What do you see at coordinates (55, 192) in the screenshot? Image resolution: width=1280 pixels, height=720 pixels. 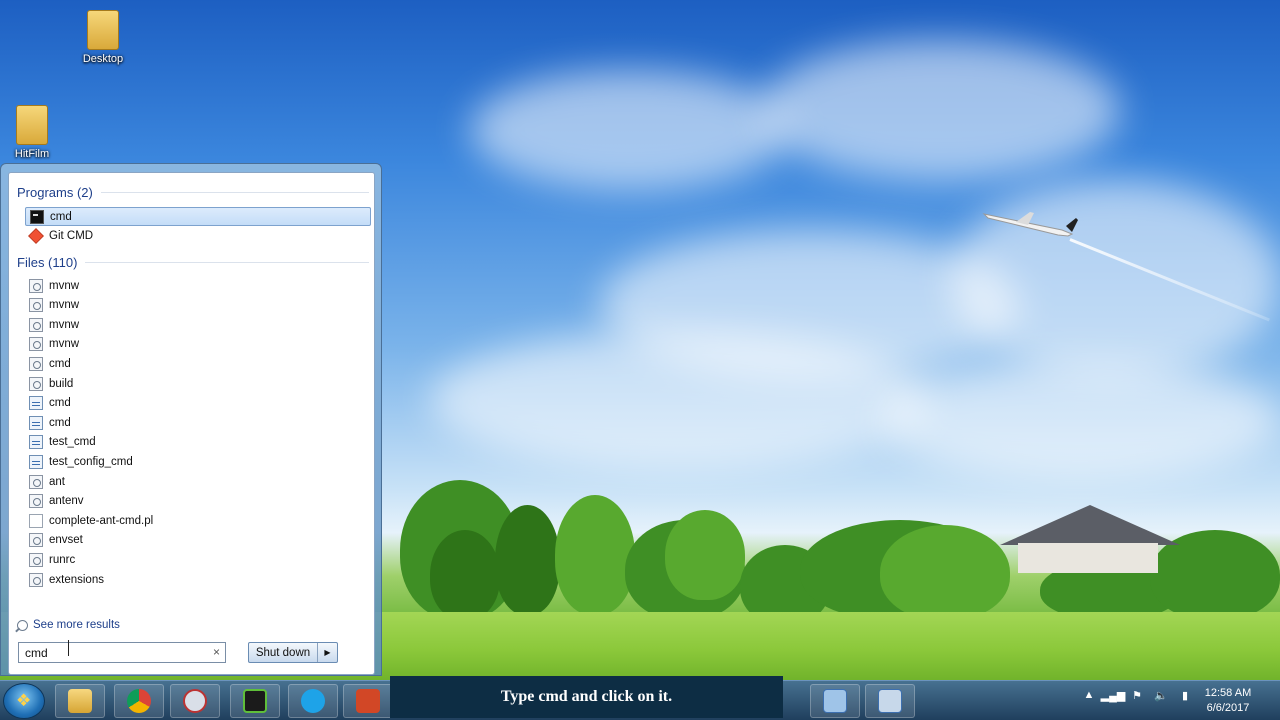 I see `programs-header-label: Programs (2)` at bounding box center [55, 192].